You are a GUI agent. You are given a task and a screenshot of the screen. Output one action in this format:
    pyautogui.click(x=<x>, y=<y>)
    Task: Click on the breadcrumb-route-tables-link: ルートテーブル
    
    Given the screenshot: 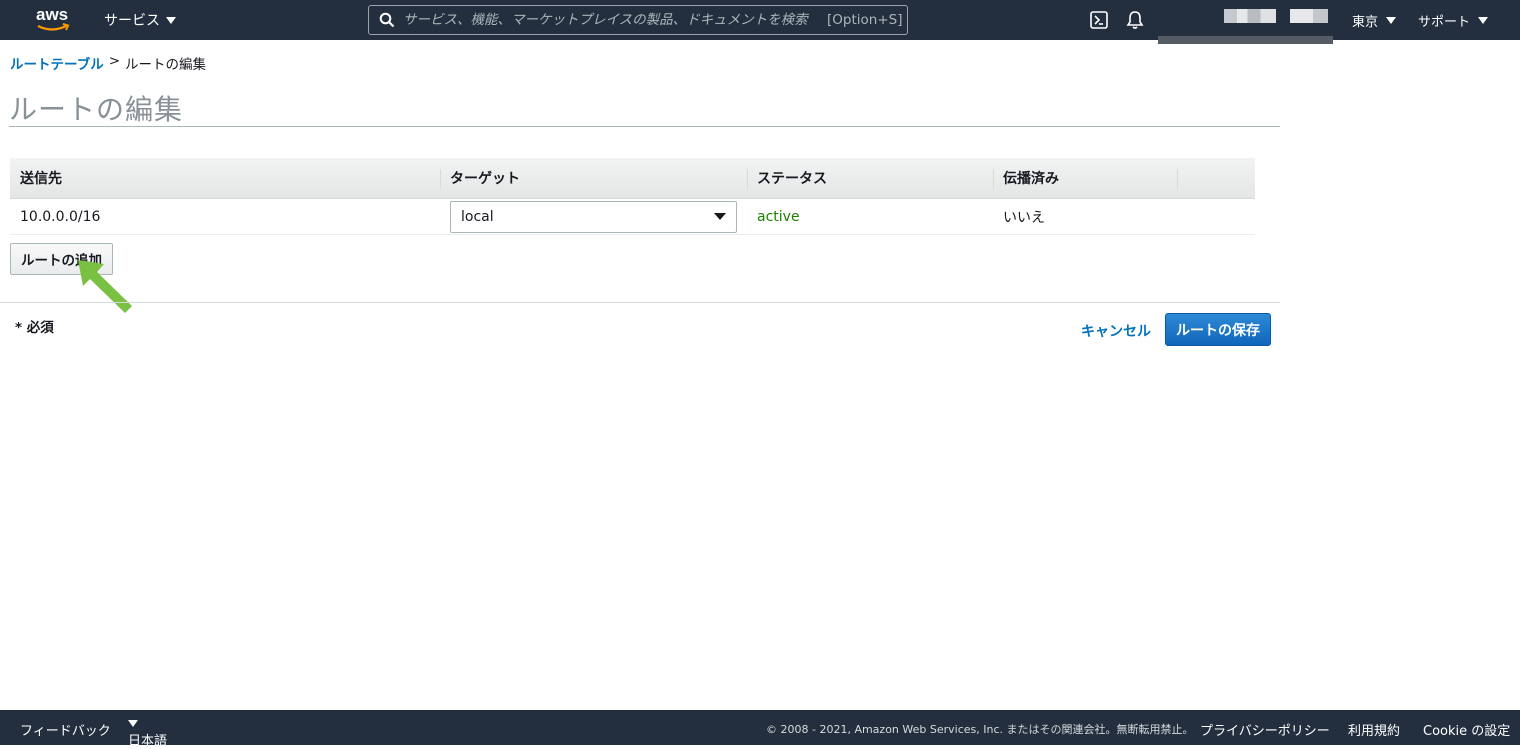 What is the action you would take?
    pyautogui.click(x=57, y=63)
    